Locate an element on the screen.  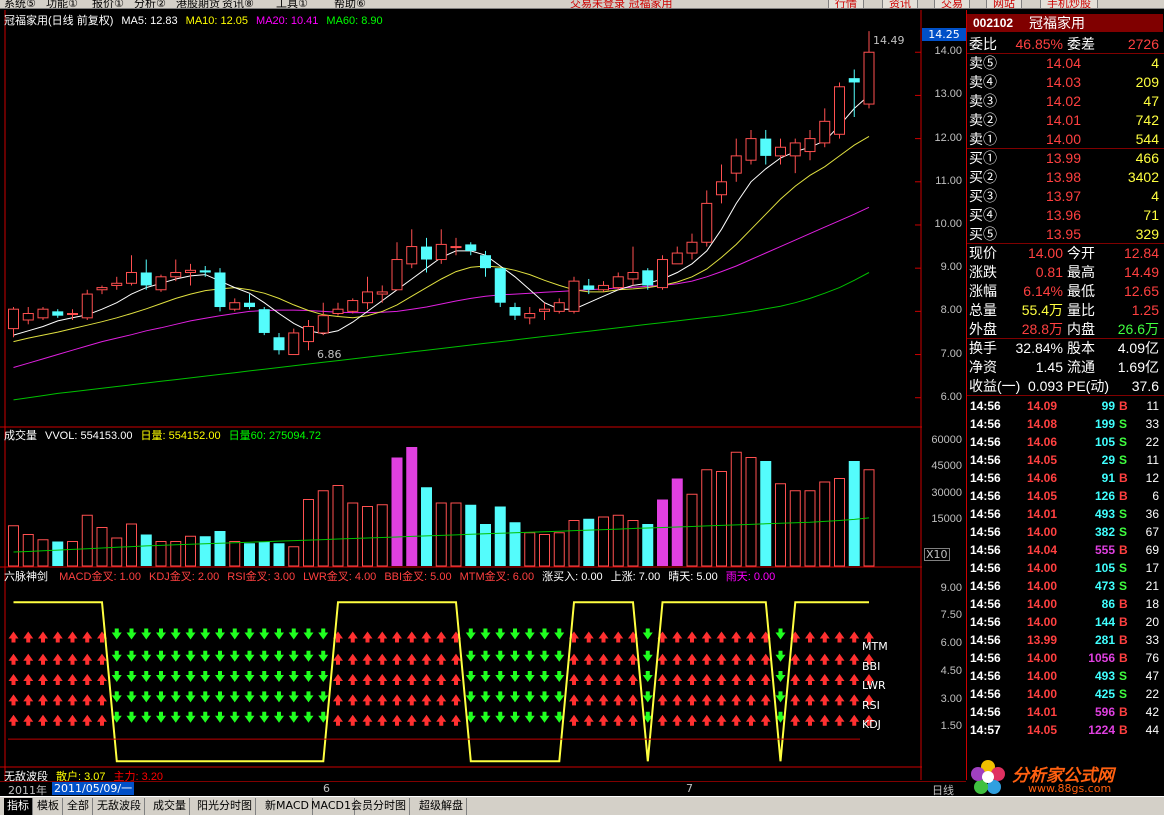
tick-count-1: 33 is located at coordinates (1152, 424).